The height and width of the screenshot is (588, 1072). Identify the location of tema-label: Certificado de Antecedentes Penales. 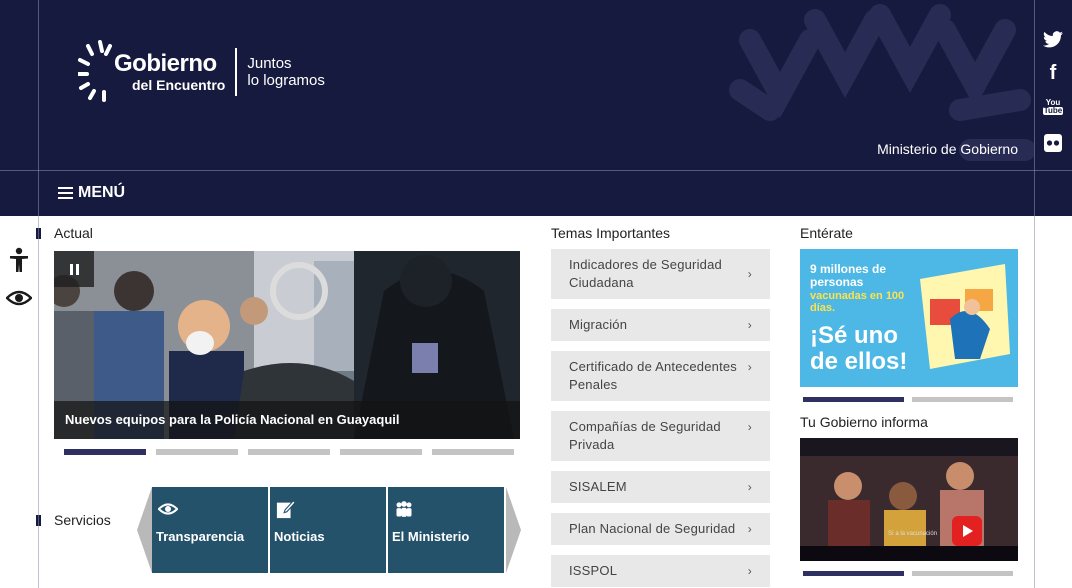
(653, 375).